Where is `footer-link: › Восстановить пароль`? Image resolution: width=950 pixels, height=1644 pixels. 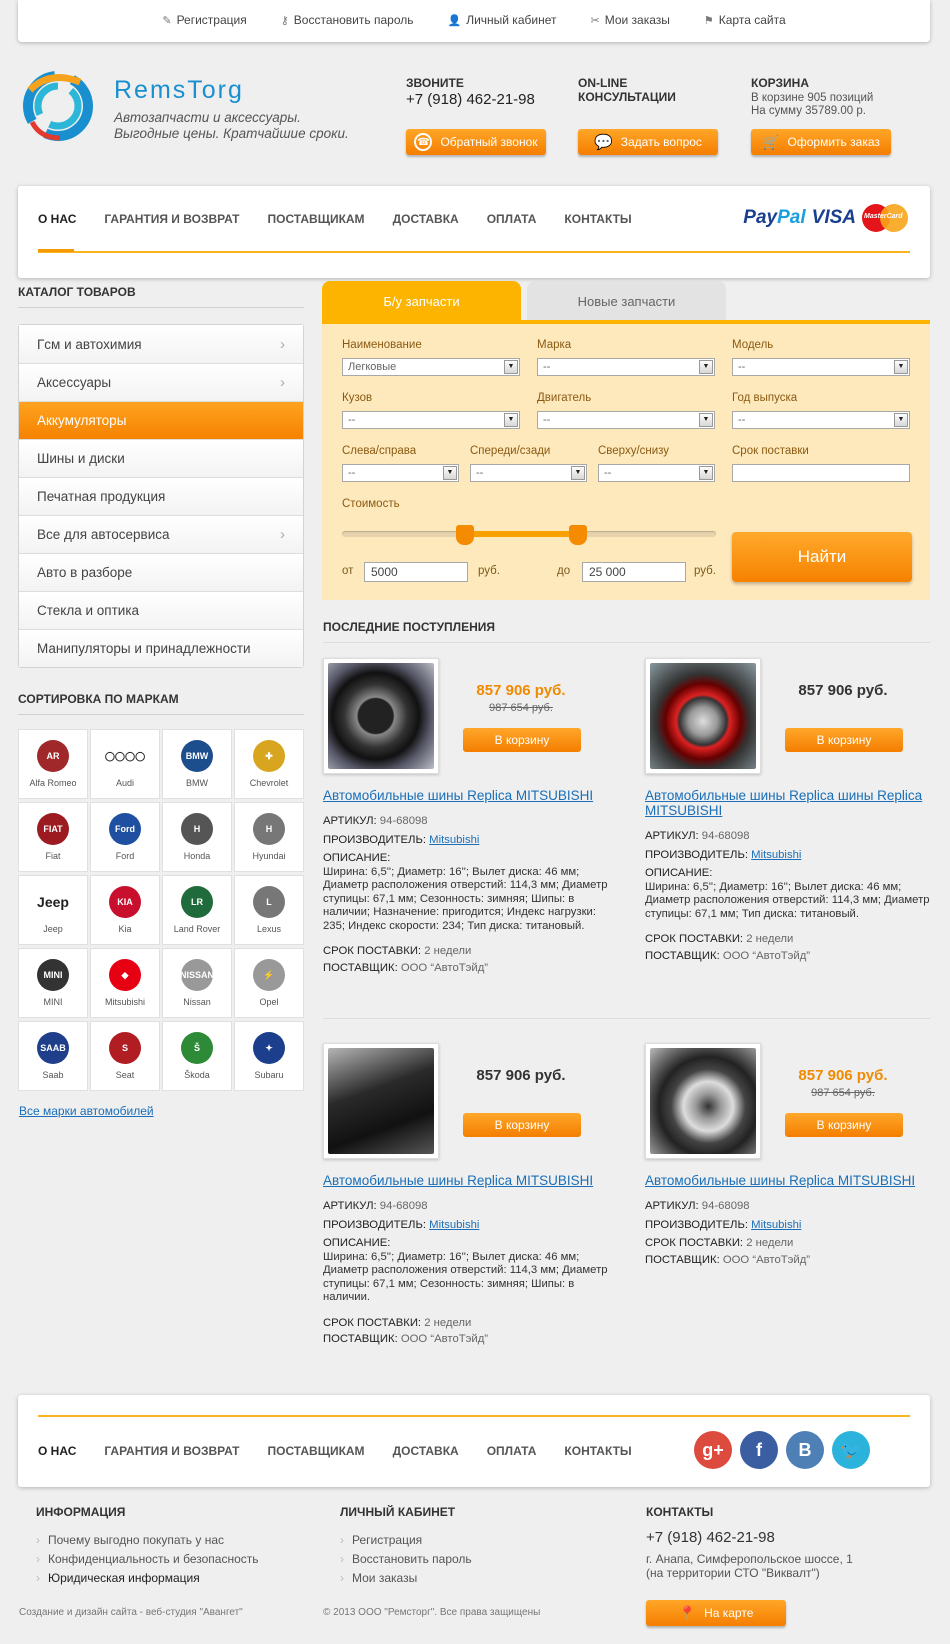 footer-link: › Восстановить пароль is located at coordinates (406, 1559).